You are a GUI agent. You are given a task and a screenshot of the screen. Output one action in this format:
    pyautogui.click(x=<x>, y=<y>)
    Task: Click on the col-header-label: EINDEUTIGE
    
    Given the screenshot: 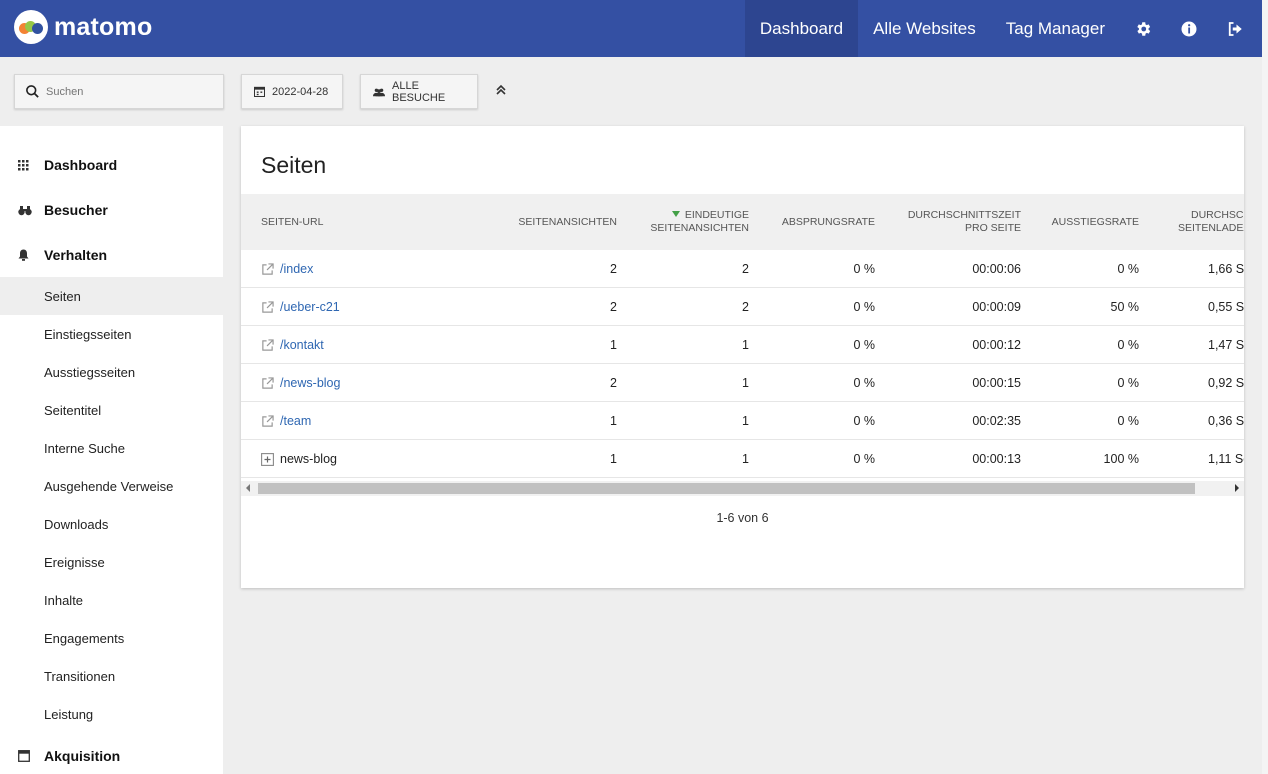 What is the action you would take?
    pyautogui.click(x=716, y=215)
    